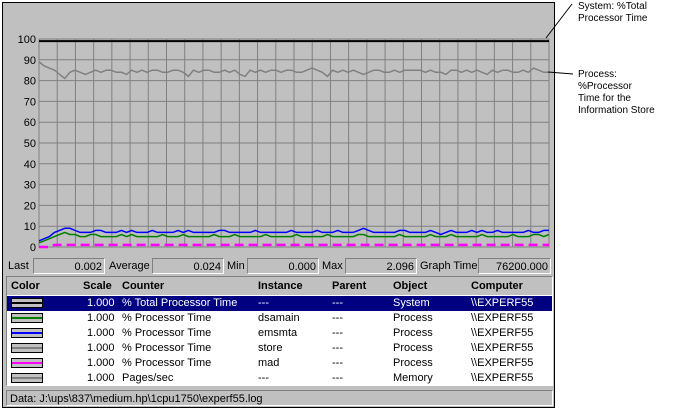 The width and height of the screenshot is (673, 411). Describe the element at coordinates (188, 266) in the screenshot. I see `average-value: 0.024` at that location.